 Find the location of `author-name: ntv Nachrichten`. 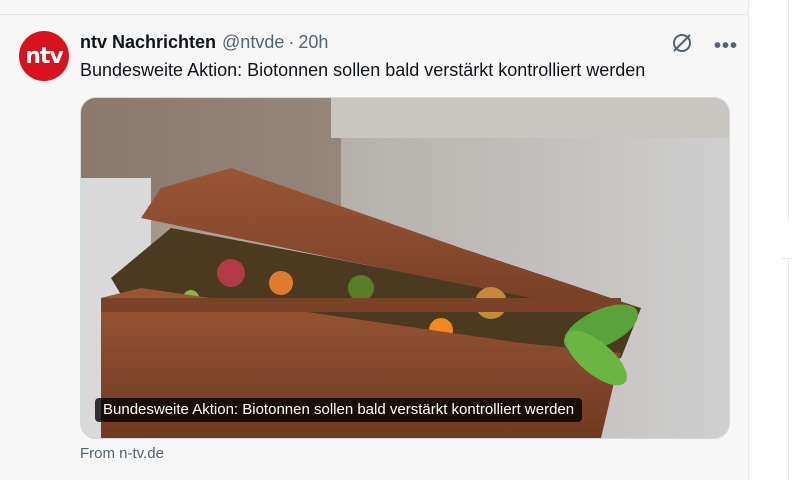

author-name: ntv Nachrichten is located at coordinates (148, 42).